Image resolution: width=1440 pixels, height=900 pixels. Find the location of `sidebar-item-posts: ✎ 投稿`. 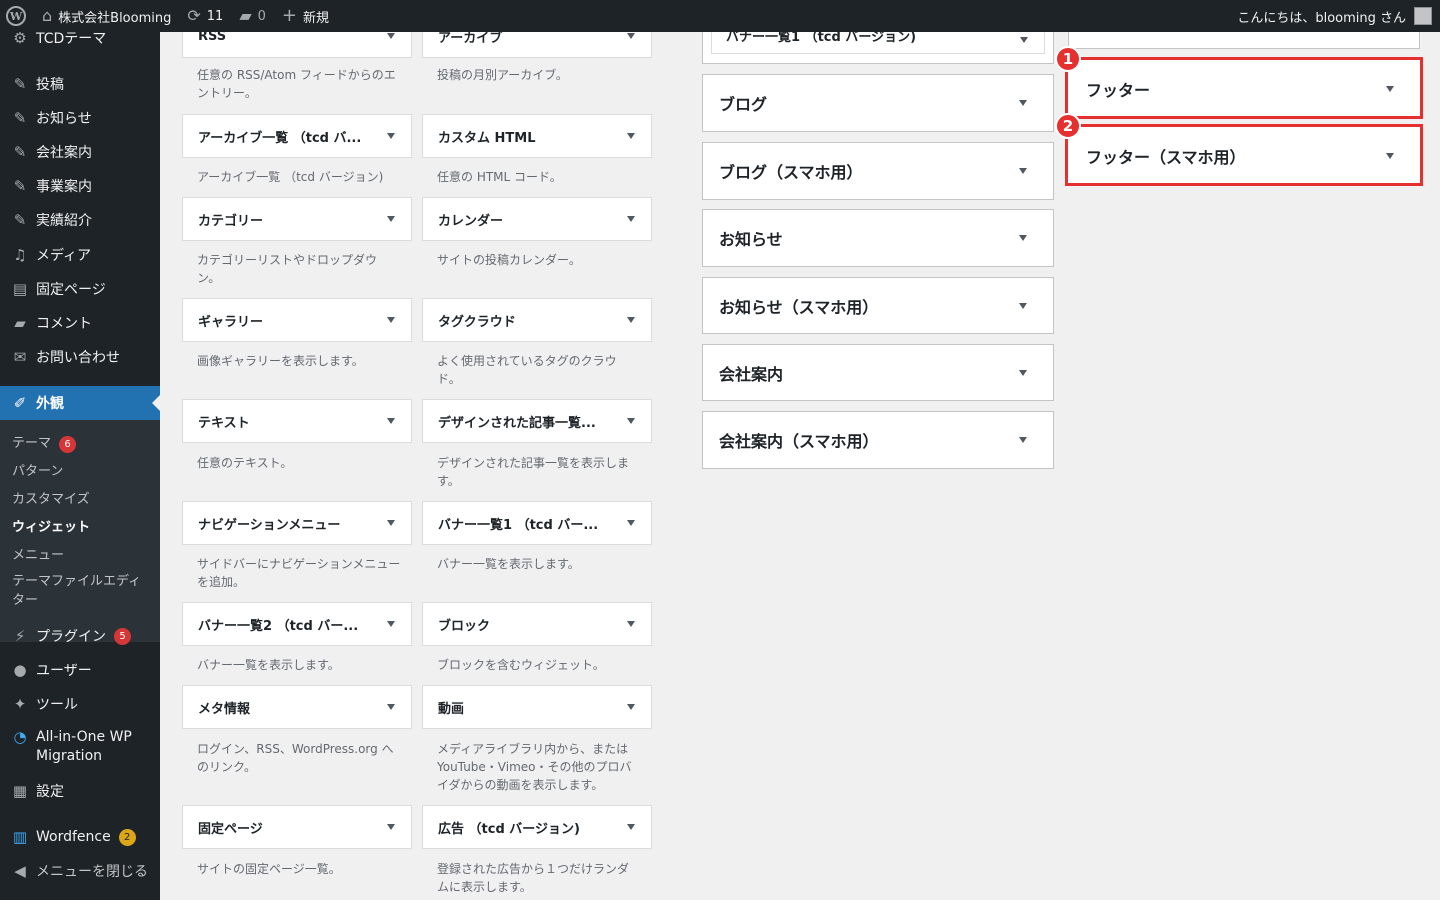

sidebar-item-posts: ✎ 投稿 is located at coordinates (80, 84).